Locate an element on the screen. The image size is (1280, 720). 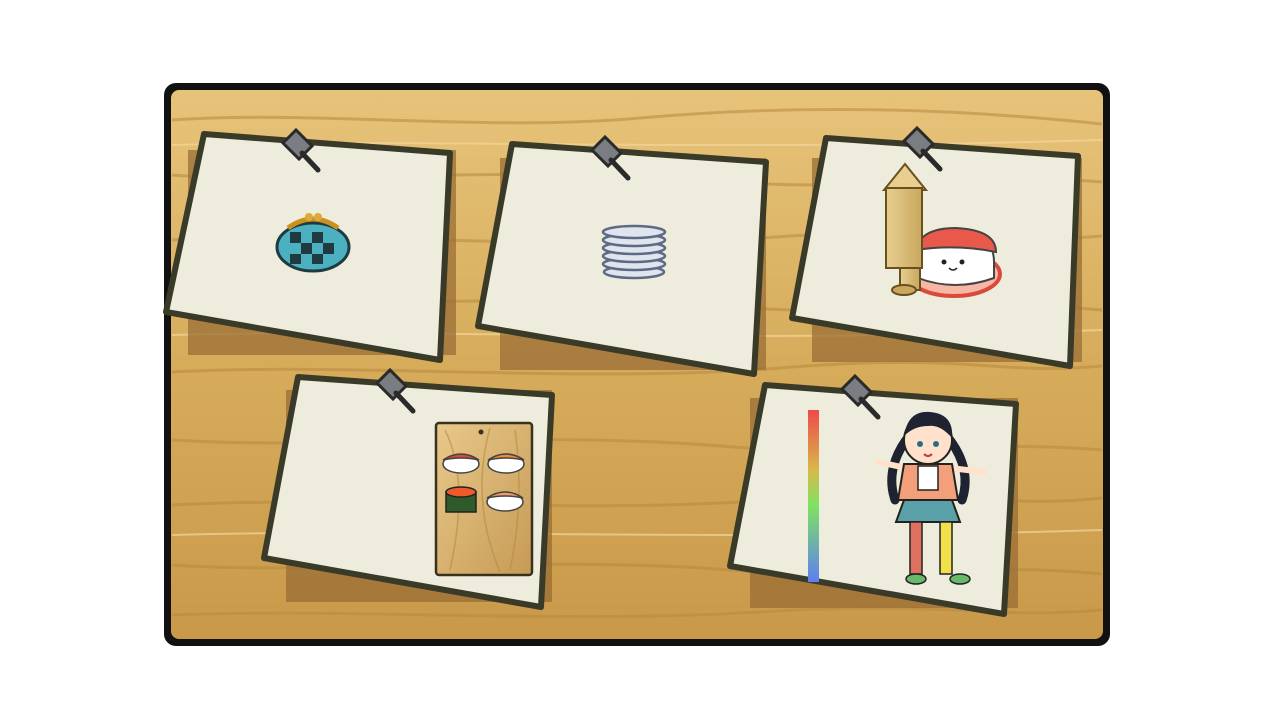
ikura-gunkan-icon is located at coordinates (461, 499).